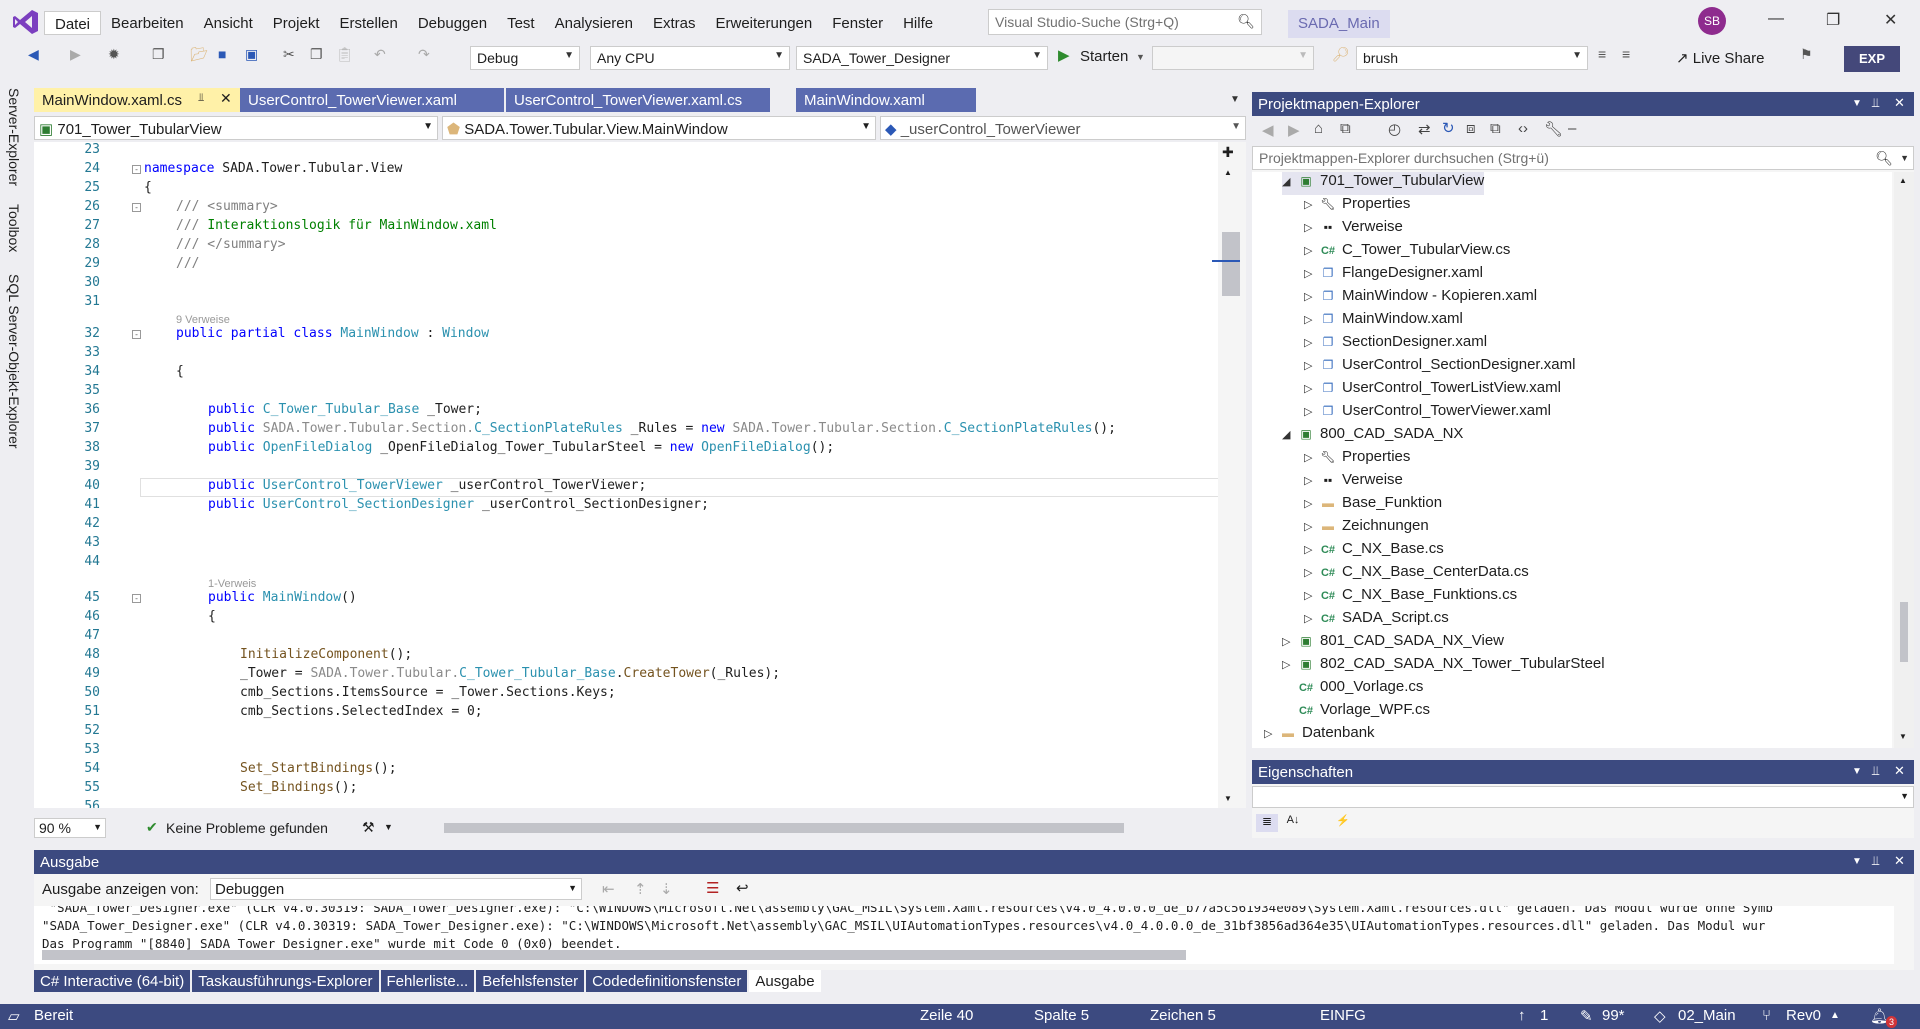 The width and height of the screenshot is (1920, 1029). What do you see at coordinates (226, 98) in the screenshot?
I see `close-tab-icon: ✕` at bounding box center [226, 98].